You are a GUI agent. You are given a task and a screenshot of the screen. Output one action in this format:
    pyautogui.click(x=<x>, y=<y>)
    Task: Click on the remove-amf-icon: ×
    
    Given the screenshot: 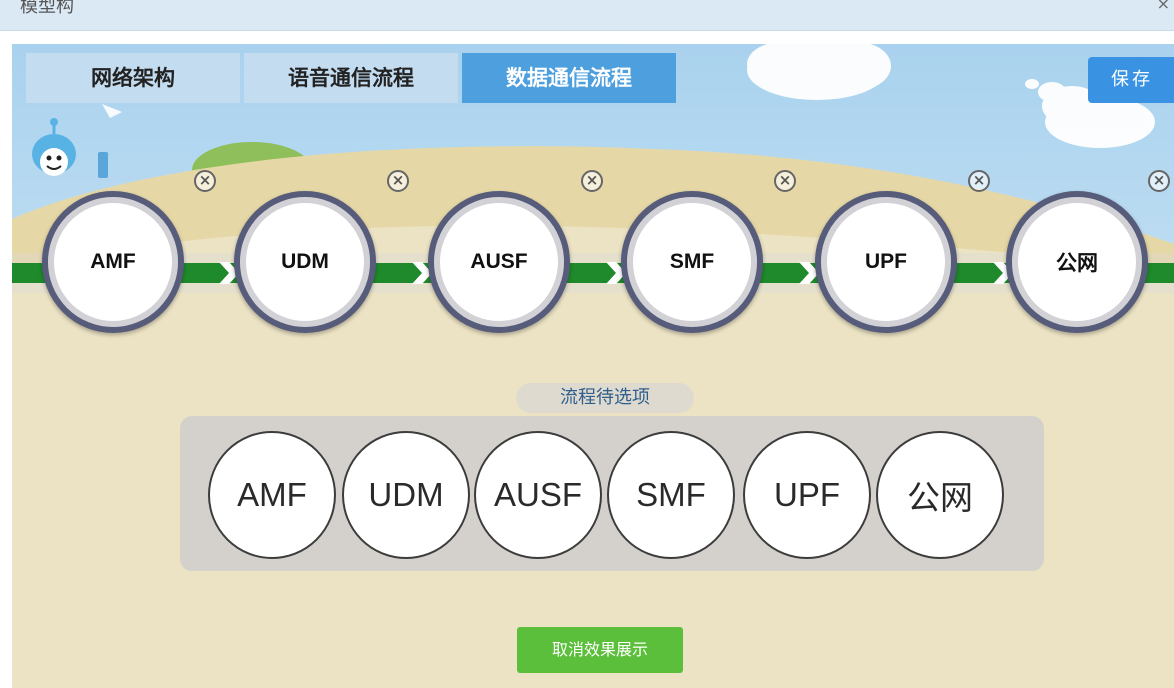 What is the action you would take?
    pyautogui.click(x=205, y=181)
    